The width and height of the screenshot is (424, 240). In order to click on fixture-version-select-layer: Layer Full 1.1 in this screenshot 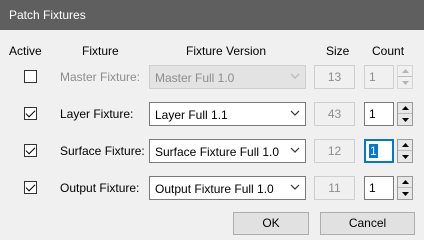, I will do `click(227, 114)`.